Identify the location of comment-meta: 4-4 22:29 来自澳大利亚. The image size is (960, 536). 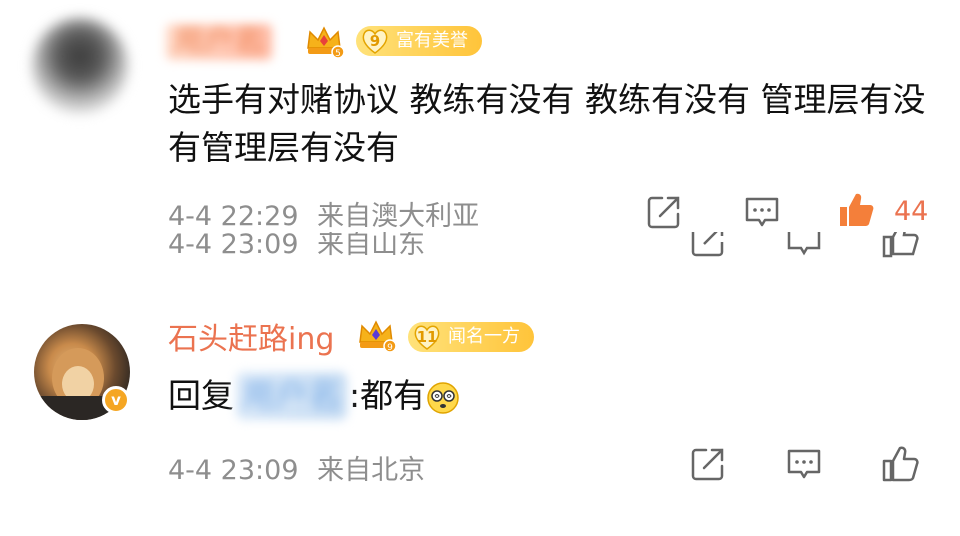
(323, 213).